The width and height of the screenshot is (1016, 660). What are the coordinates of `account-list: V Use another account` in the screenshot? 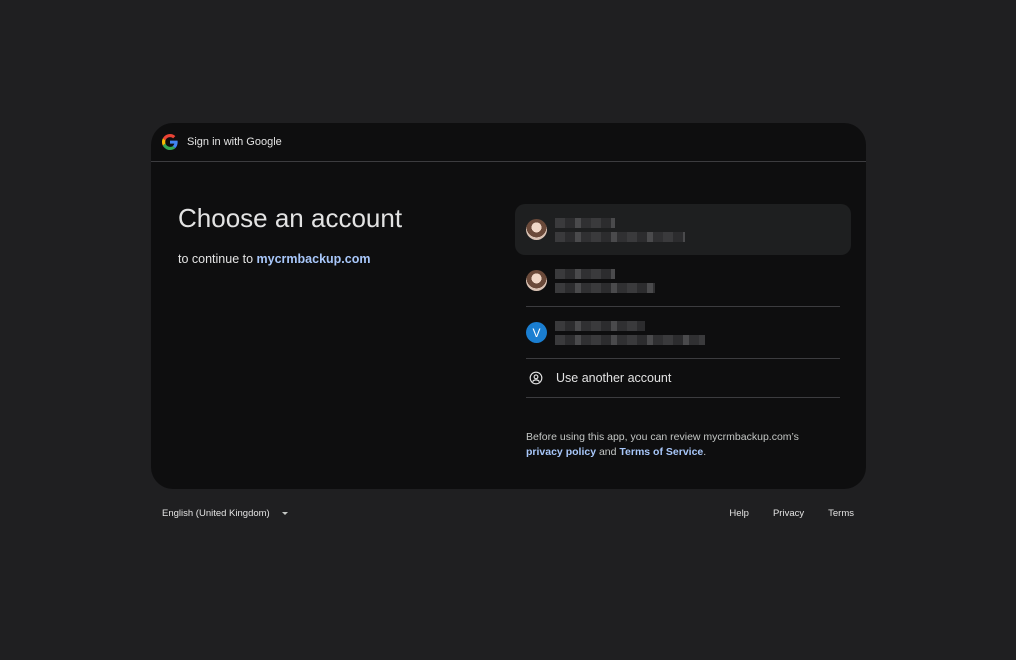 It's located at (683, 301).